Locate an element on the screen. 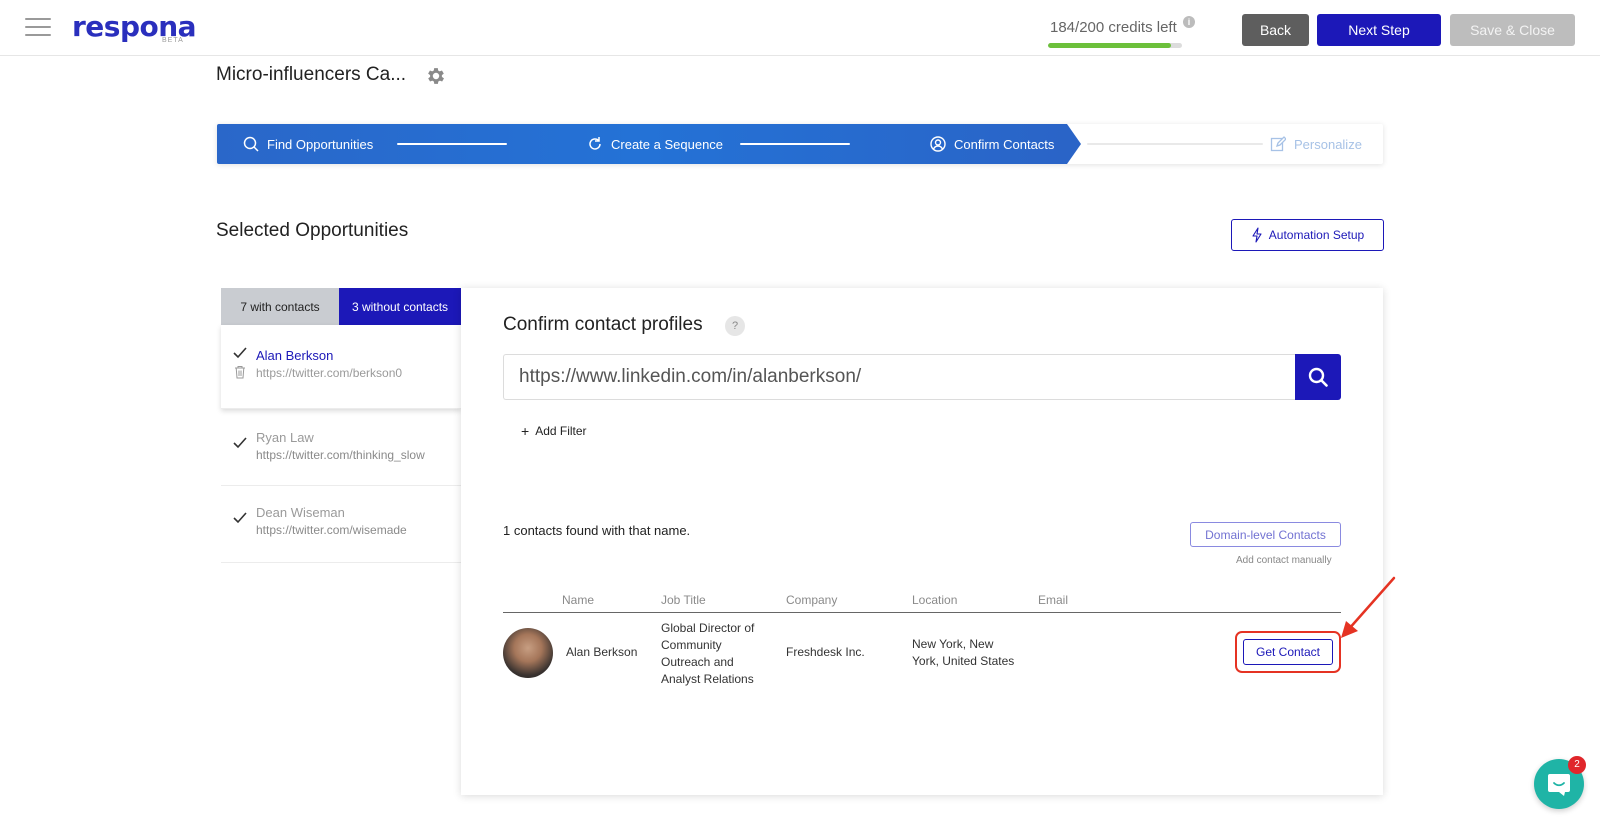 This screenshot has height=825, width=1600. search-input is located at coordinates (899, 377).